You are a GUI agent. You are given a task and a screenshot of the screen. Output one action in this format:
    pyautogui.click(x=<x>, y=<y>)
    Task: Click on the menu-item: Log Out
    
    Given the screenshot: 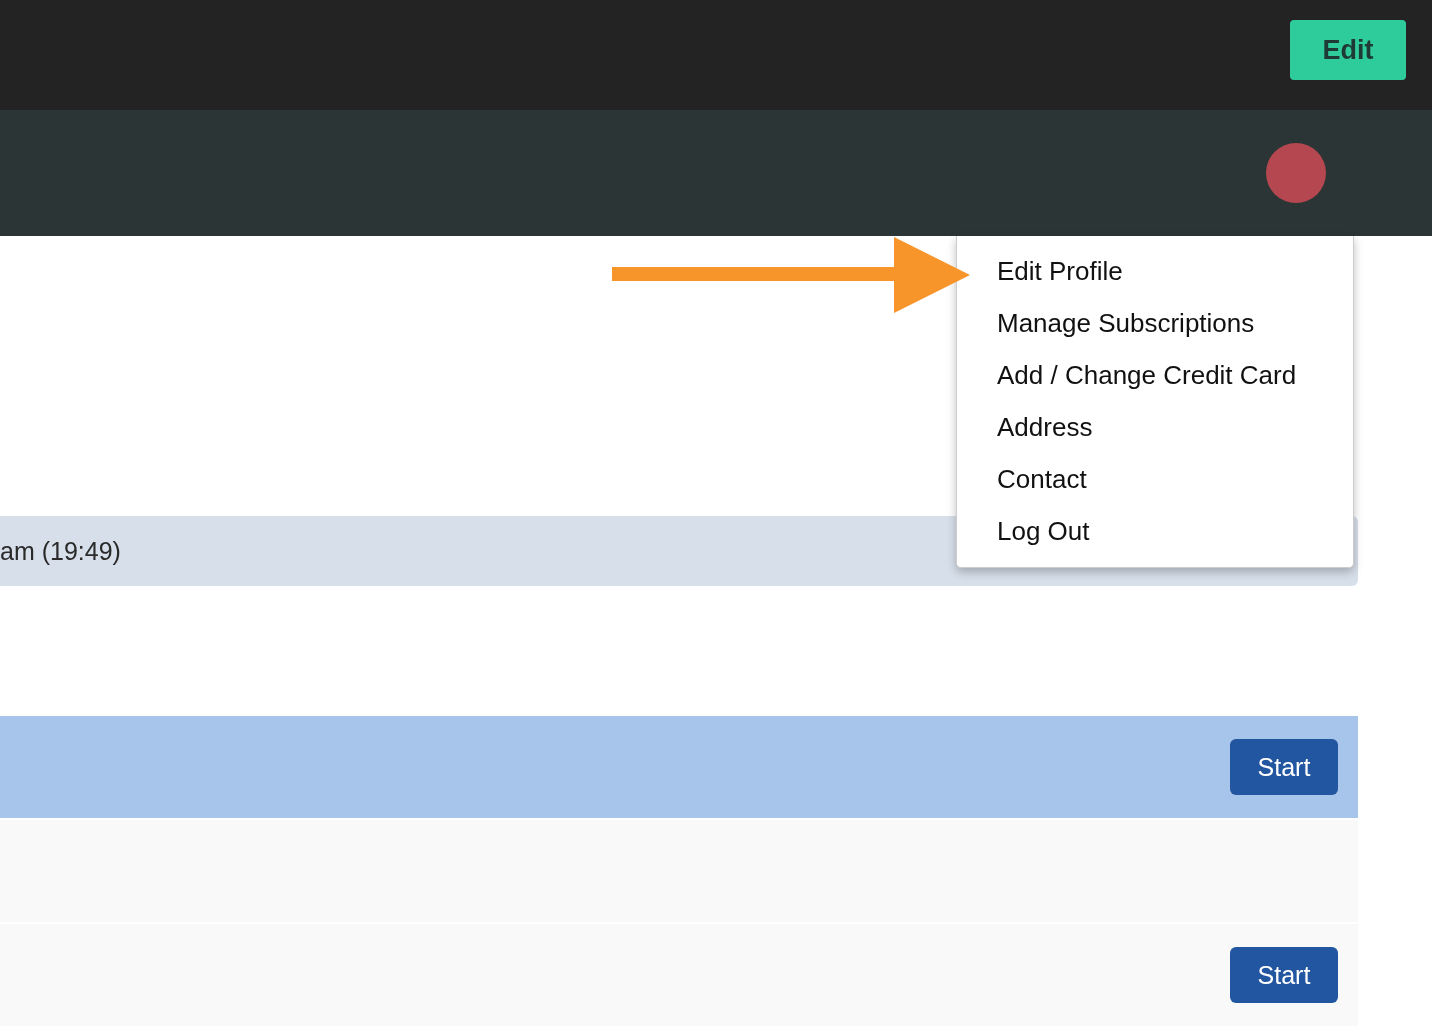 What is the action you would take?
    pyautogui.click(x=1175, y=532)
    